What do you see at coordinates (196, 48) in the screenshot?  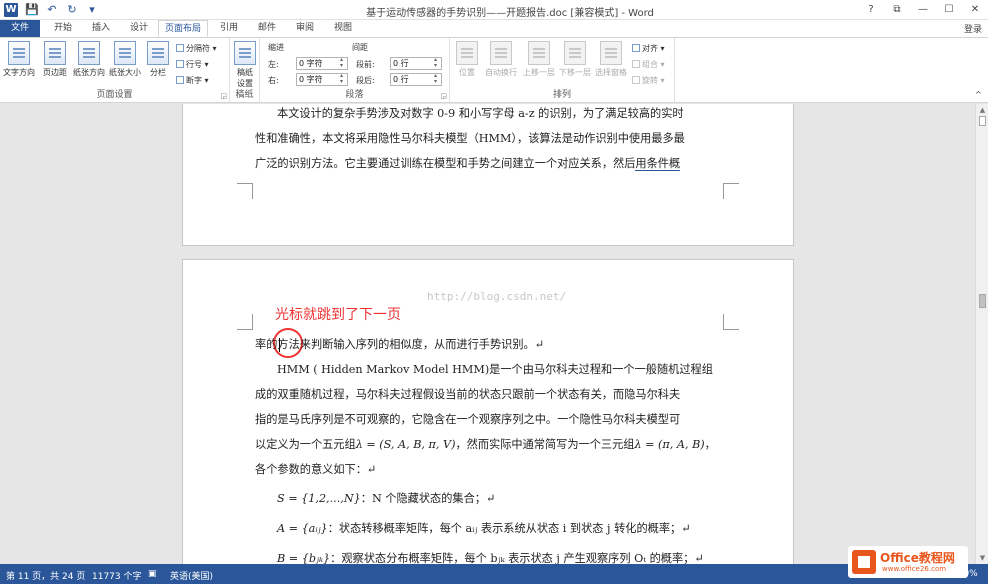 I see `breaks-button: 分隔符 ▾` at bounding box center [196, 48].